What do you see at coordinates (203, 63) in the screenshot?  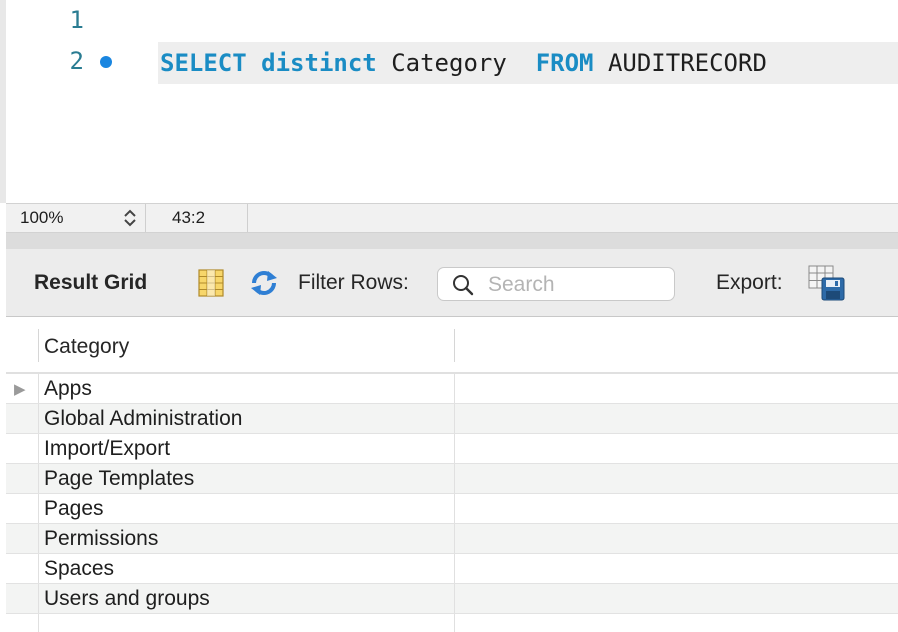 I see `sql-keyword: SELECT` at bounding box center [203, 63].